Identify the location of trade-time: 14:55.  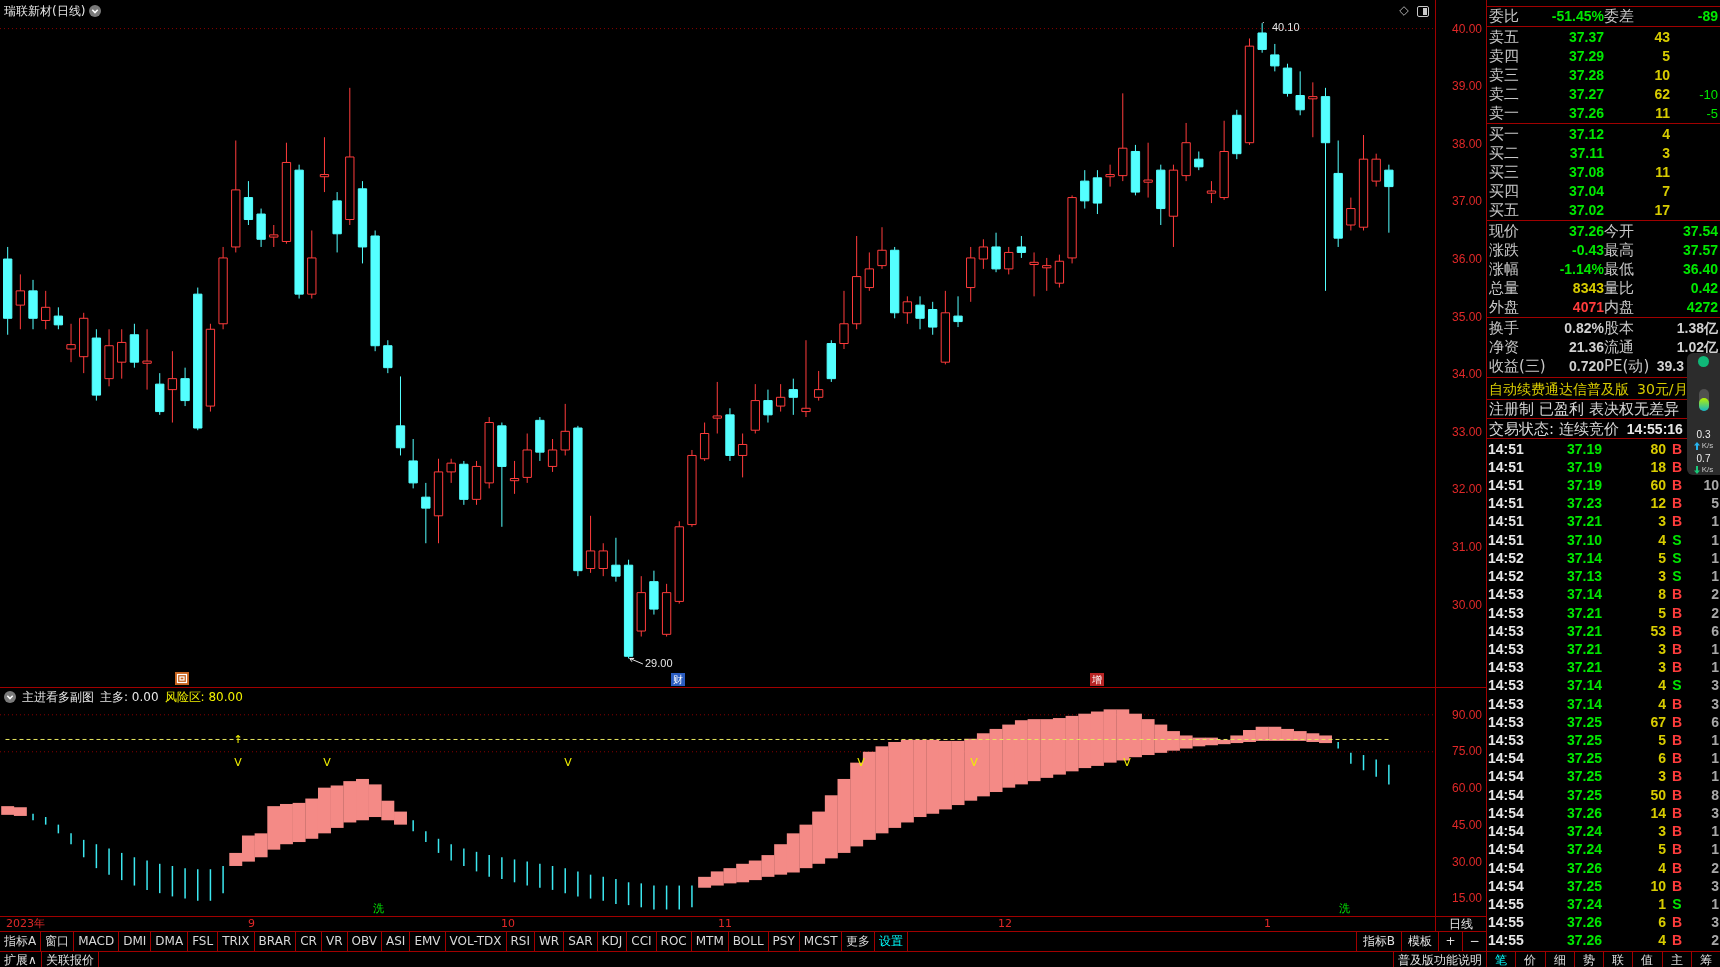
(1506, 923).